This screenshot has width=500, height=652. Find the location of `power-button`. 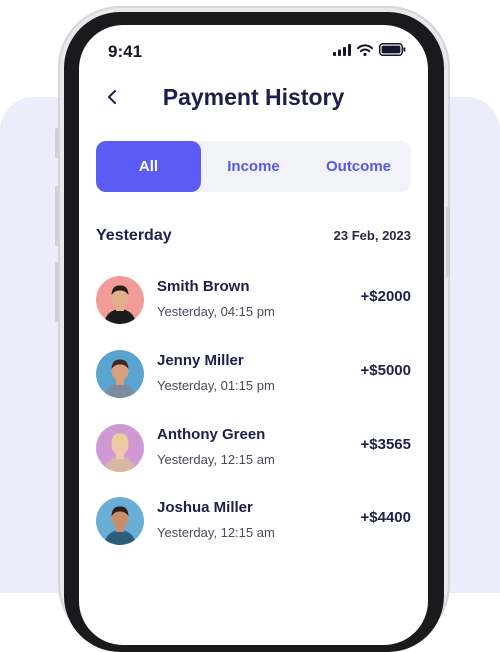

power-button is located at coordinates (448, 242).